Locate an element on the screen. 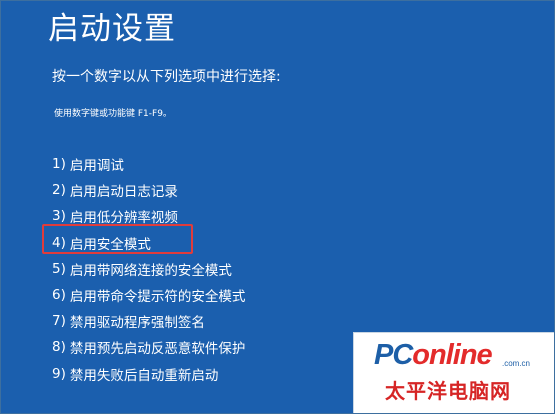  pconline-logo: PConline is located at coordinates (433, 355).